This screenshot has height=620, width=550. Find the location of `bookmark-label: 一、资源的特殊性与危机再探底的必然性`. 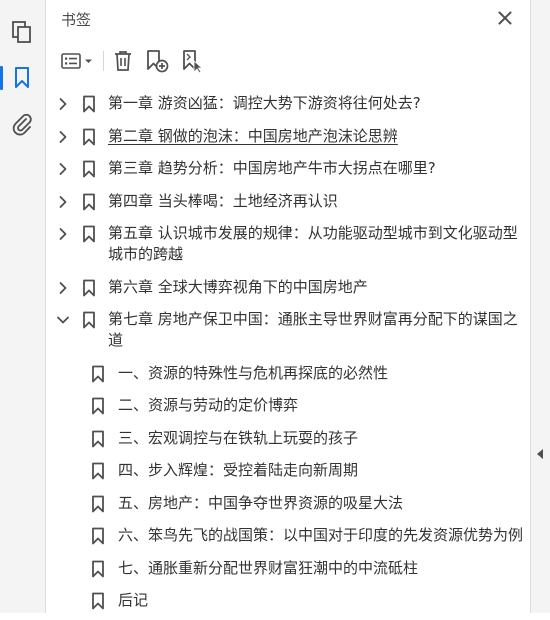

bookmark-label: 一、资源的特殊性与危机再探底的必然性 is located at coordinates (253, 372).